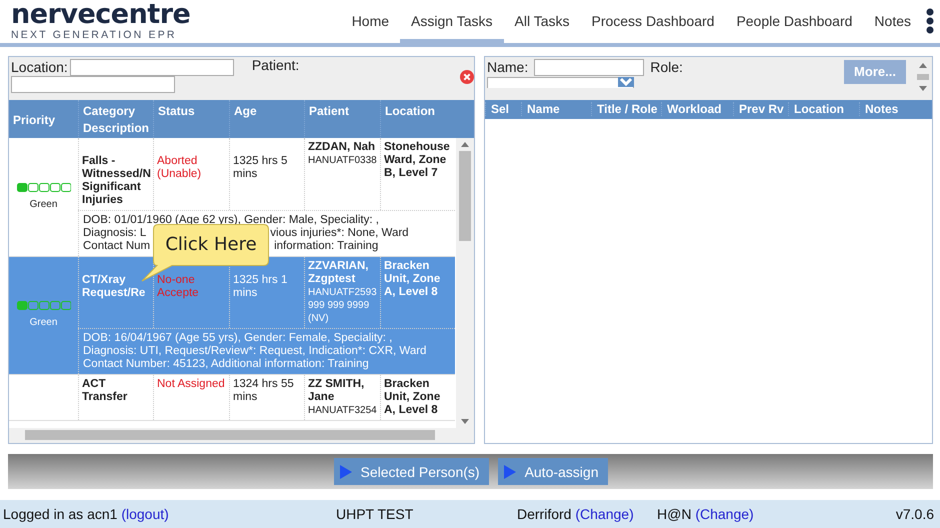 The image size is (940, 528). I want to click on logo-tagline: NEXT GENERATION EPR, so click(94, 35).